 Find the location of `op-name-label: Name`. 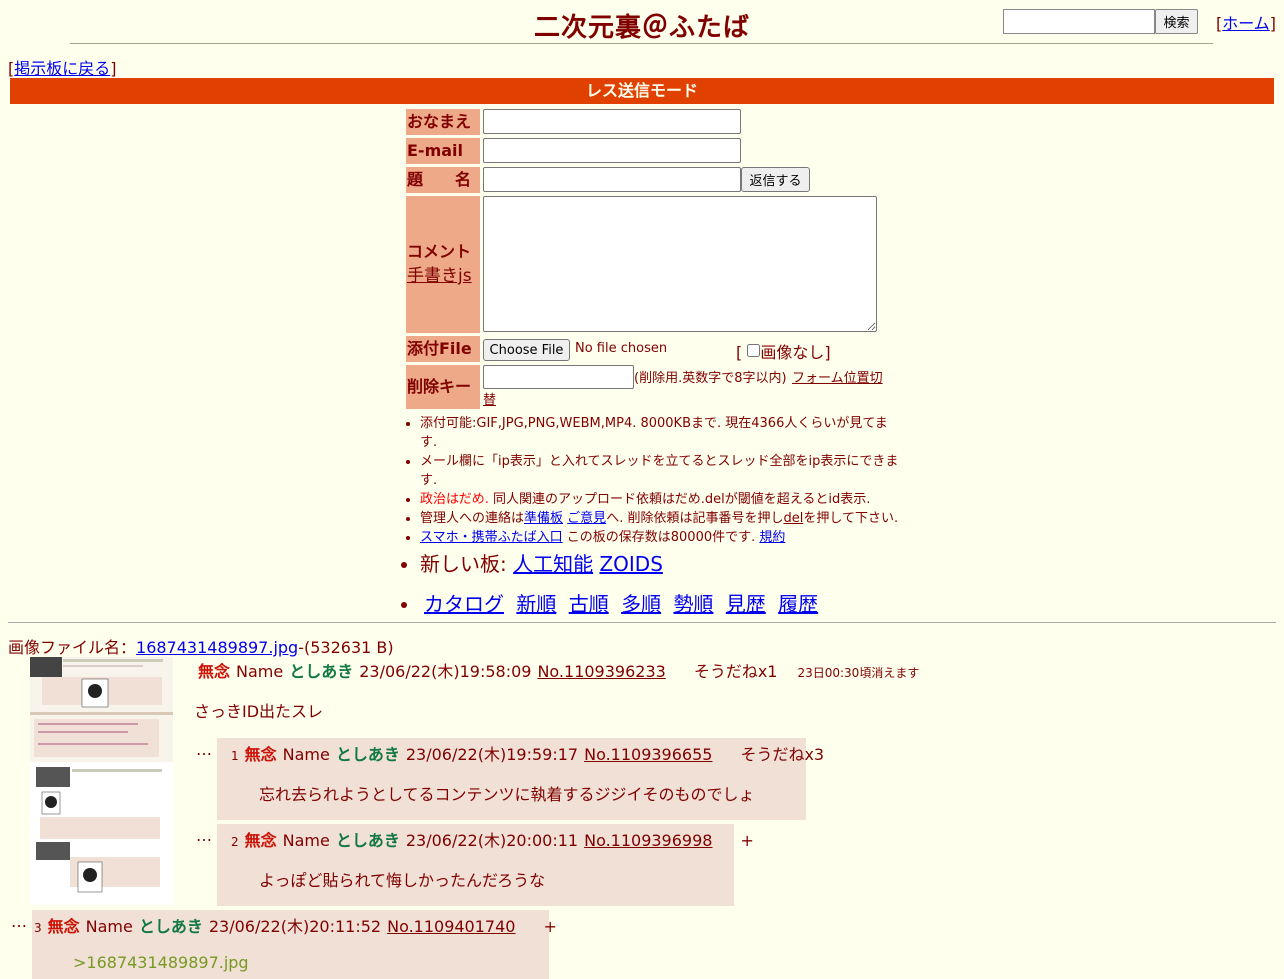

op-name-label: Name is located at coordinates (260, 671).